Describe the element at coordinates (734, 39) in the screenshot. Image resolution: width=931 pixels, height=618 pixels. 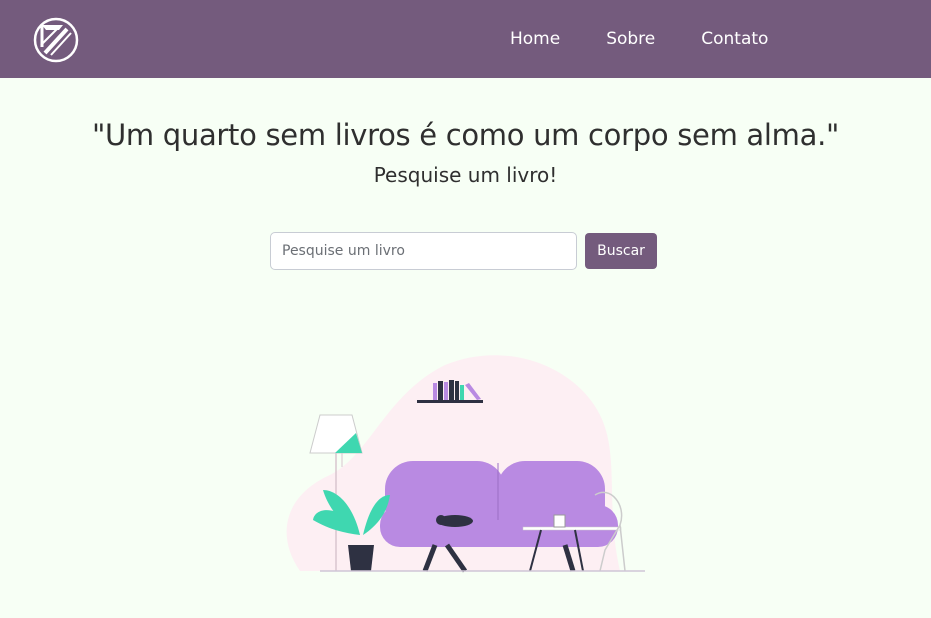
I see `nav-link-contato: Contato` at that location.